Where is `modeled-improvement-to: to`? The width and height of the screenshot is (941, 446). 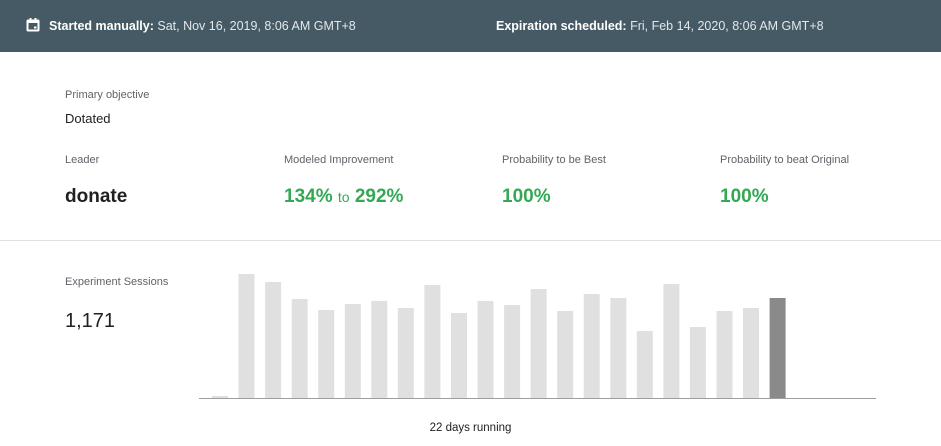 modeled-improvement-to: to is located at coordinates (343, 197).